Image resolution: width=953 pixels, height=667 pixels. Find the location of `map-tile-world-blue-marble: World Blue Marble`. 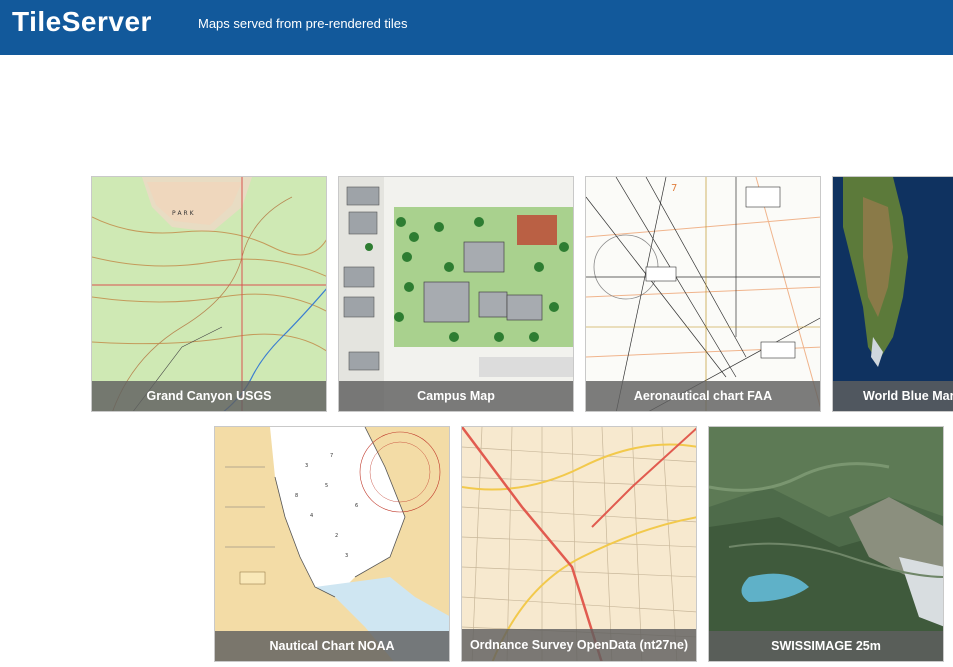

map-tile-world-blue-marble: World Blue Marble is located at coordinates (892, 294).